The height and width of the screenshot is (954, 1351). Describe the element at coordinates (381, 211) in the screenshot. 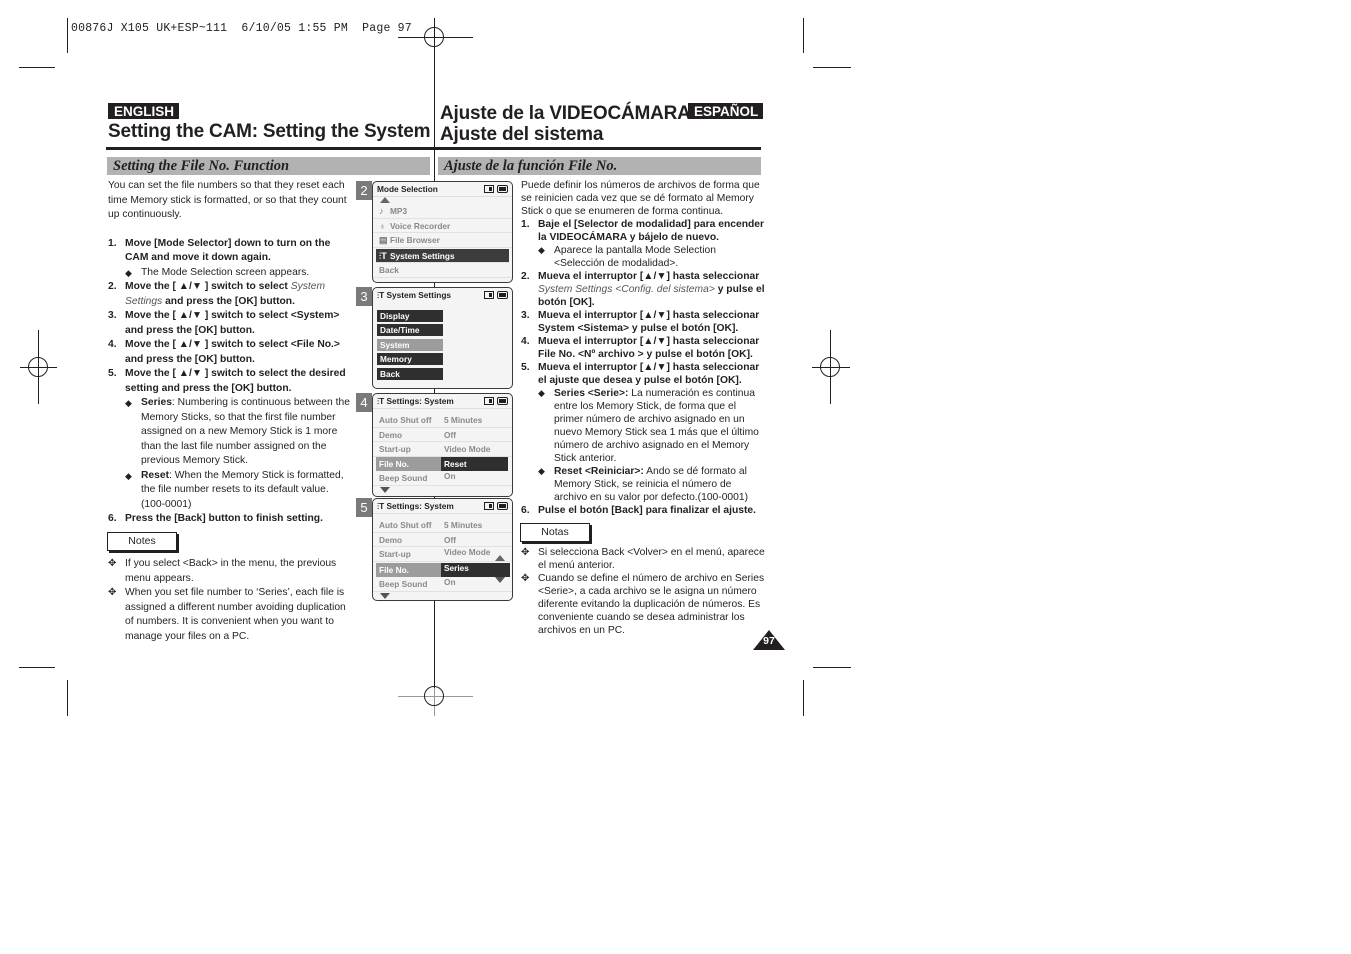

I see `music-note-icon: ♪` at that location.